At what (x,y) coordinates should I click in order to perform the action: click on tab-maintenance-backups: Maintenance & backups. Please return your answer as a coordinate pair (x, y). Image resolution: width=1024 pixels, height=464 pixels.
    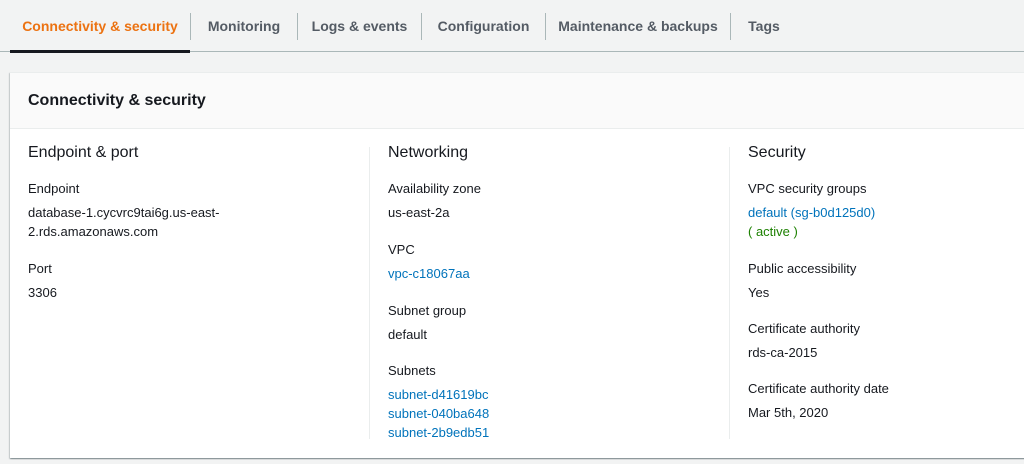
    Looking at the image, I should click on (638, 26).